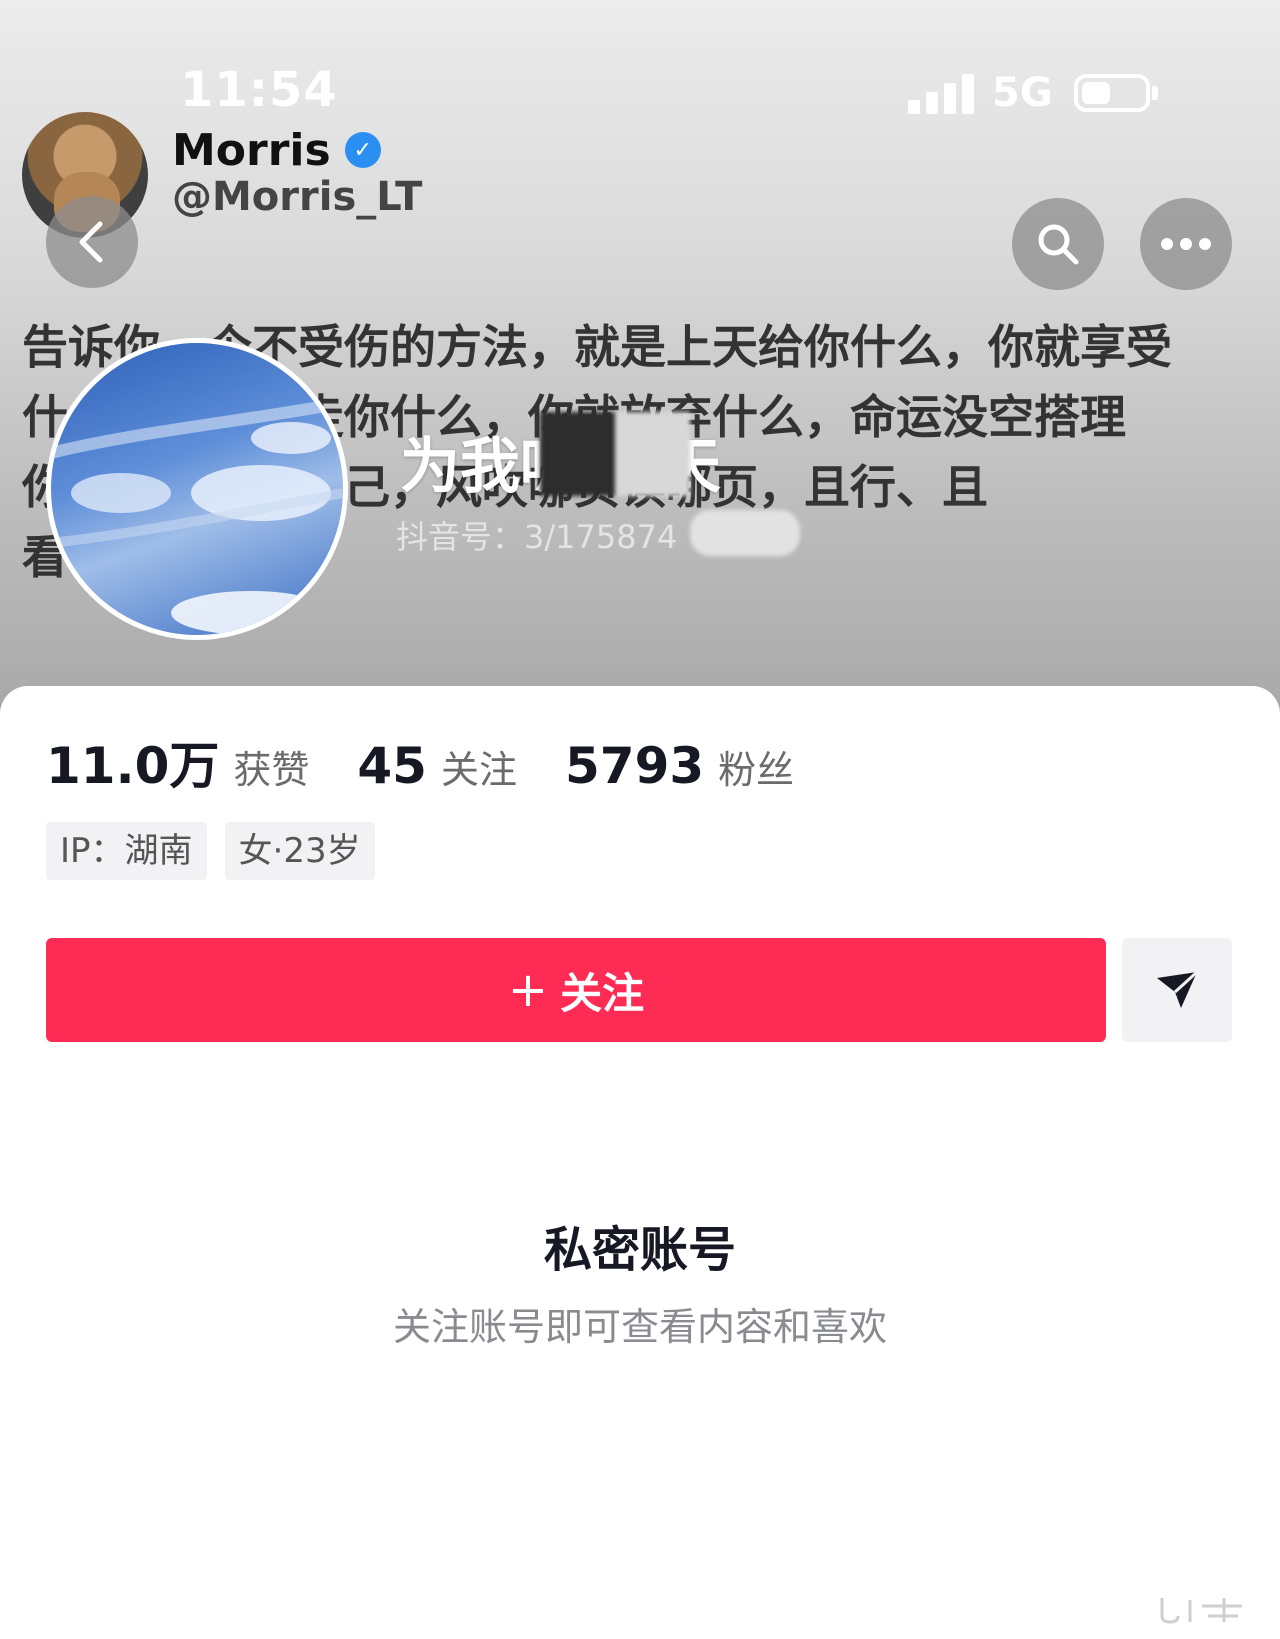 Image resolution: width=1280 pixels, height=1639 pixels. I want to click on follow-button-label: 关注, so click(602, 993).